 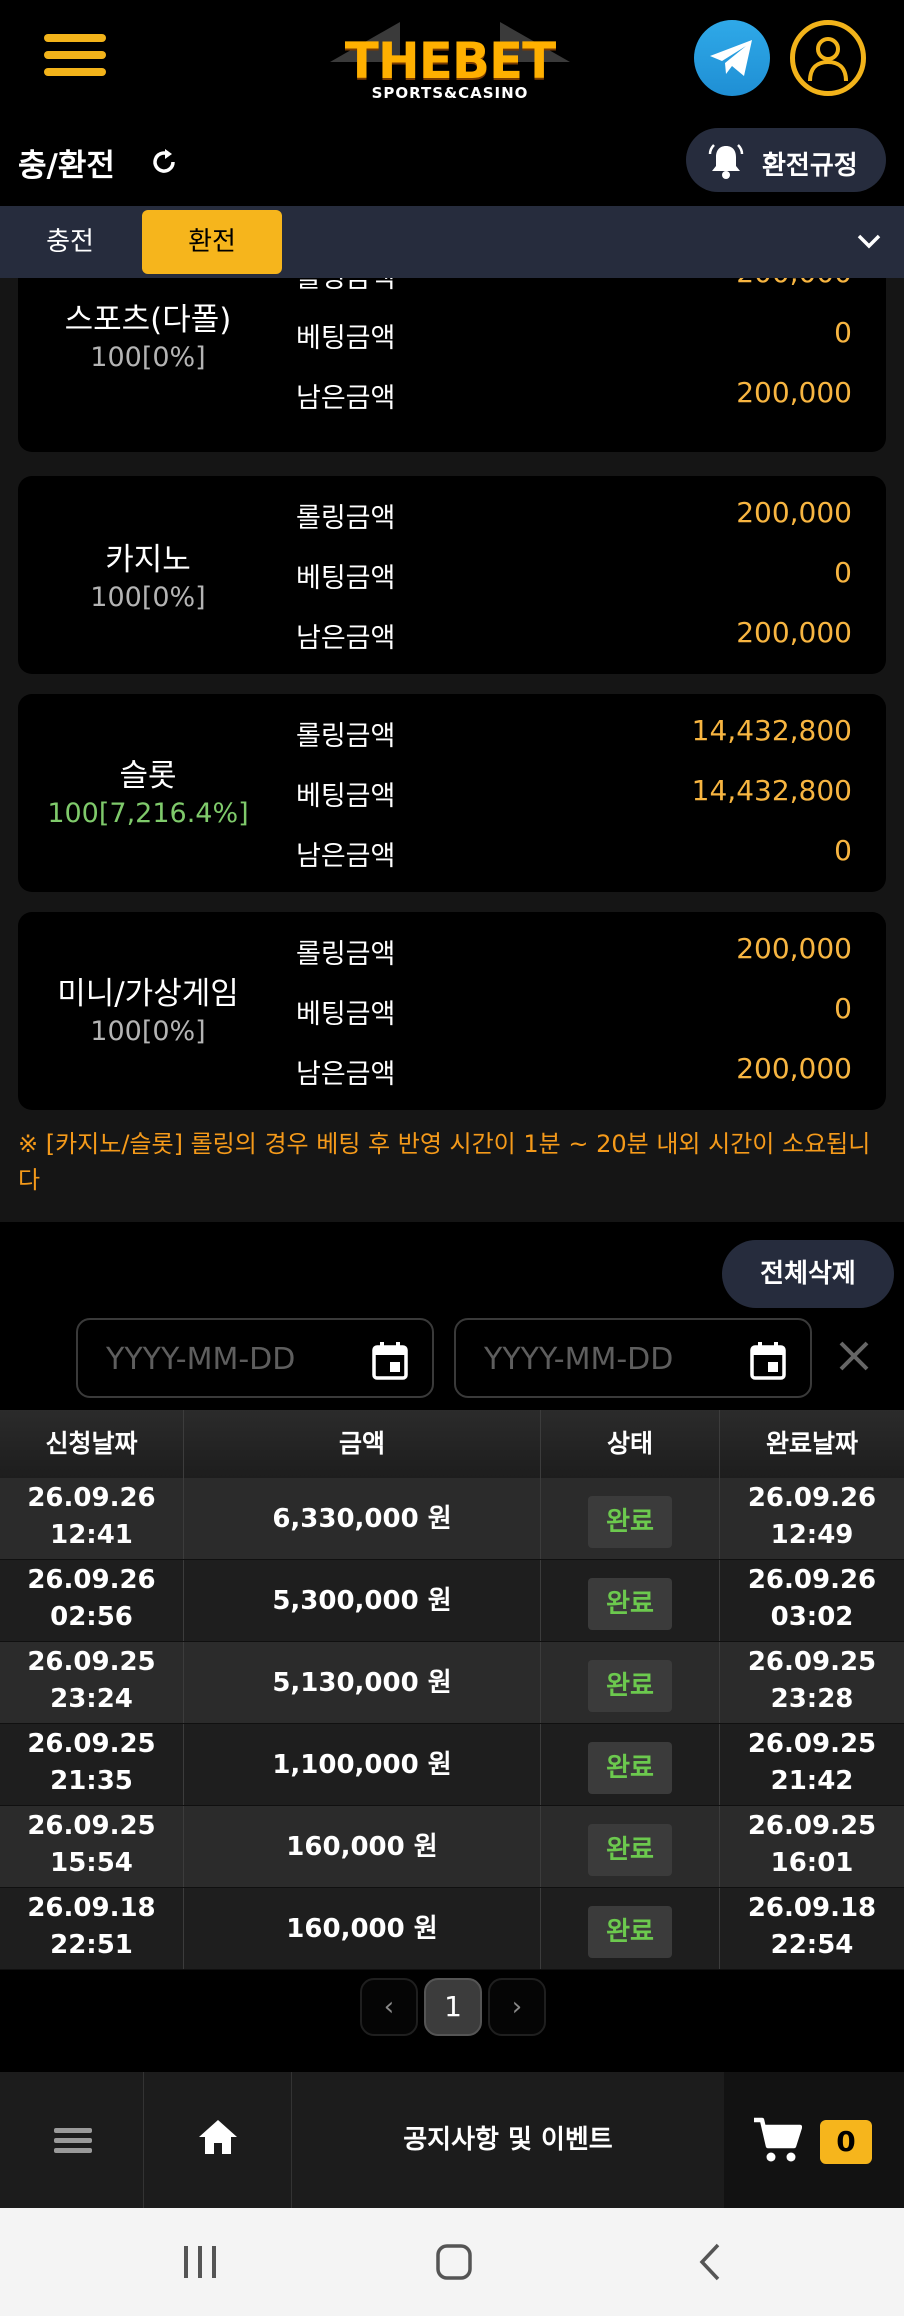 What do you see at coordinates (362, 1764) in the screenshot?
I see `amount: 1,100,000 원` at bounding box center [362, 1764].